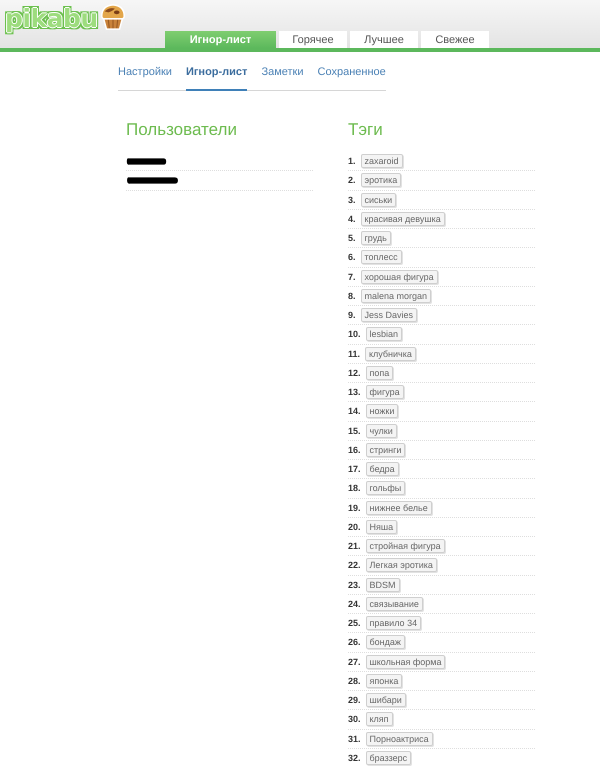 The width and height of the screenshot is (600, 767). What do you see at coordinates (386, 700) in the screenshot?
I see `tag-chip: шибари` at bounding box center [386, 700].